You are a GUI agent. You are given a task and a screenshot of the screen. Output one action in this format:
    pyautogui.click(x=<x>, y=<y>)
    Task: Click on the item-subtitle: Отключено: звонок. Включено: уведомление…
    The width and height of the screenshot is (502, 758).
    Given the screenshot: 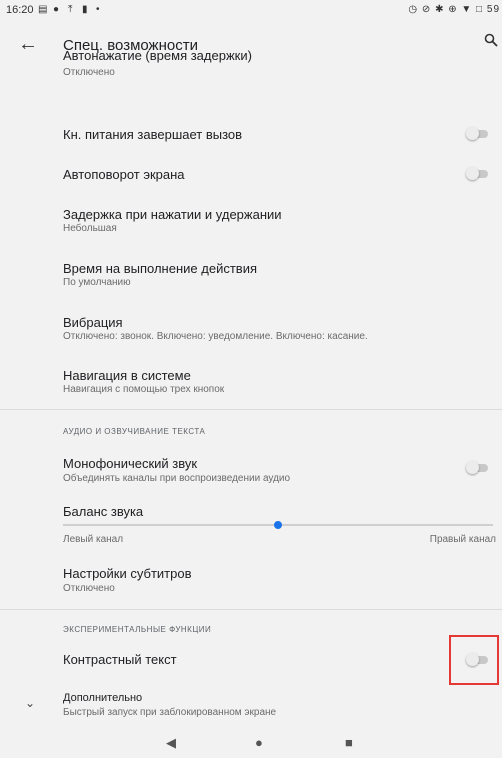 What is the action you would take?
    pyautogui.click(x=215, y=336)
    